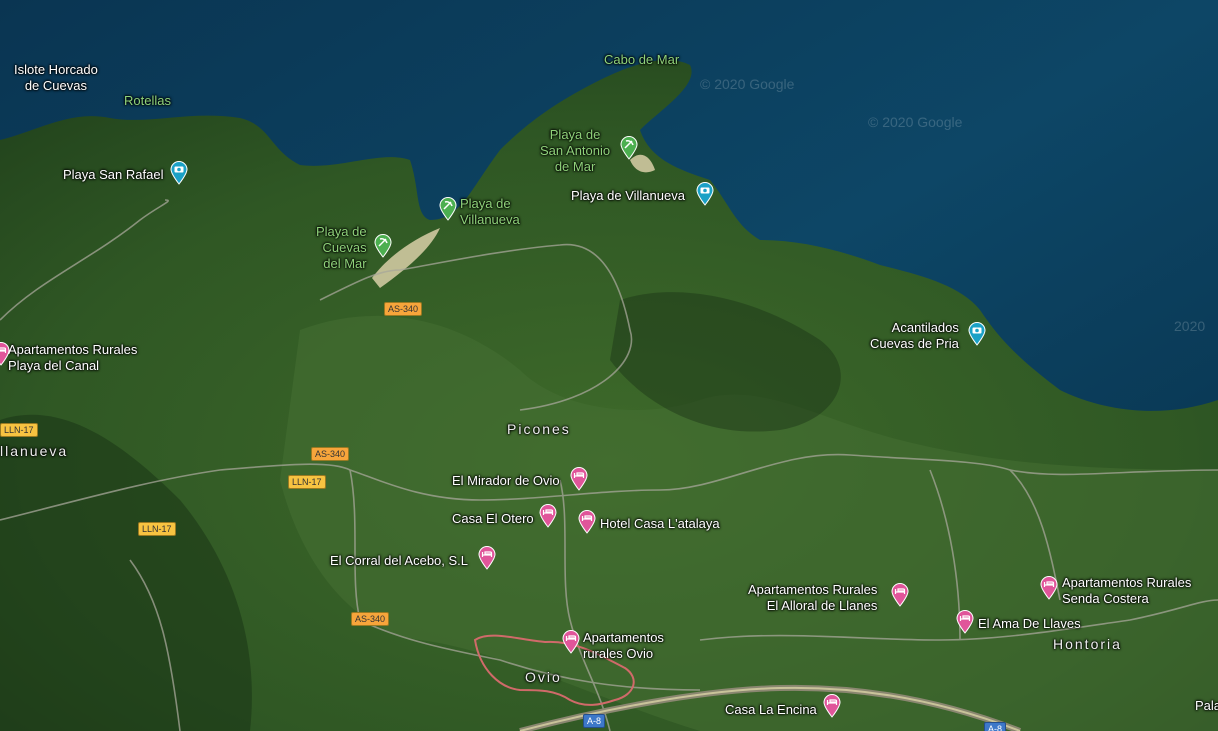  What do you see at coordinates (1190, 326) in the screenshot?
I see `watermark: 2020` at bounding box center [1190, 326].